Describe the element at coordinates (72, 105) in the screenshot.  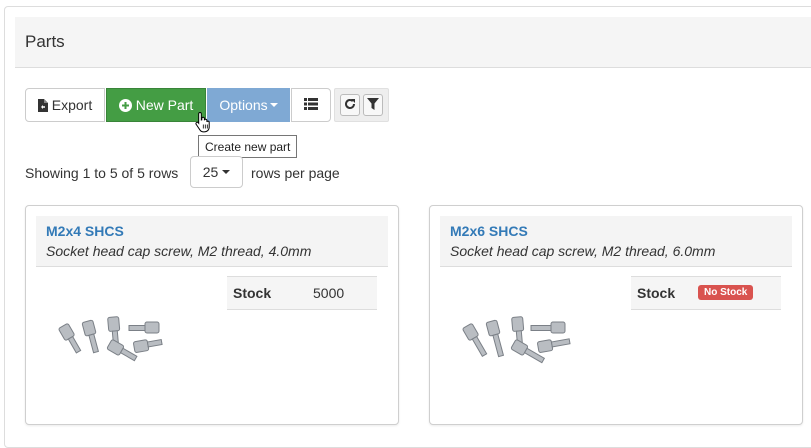
I see `export-label: Export` at that location.